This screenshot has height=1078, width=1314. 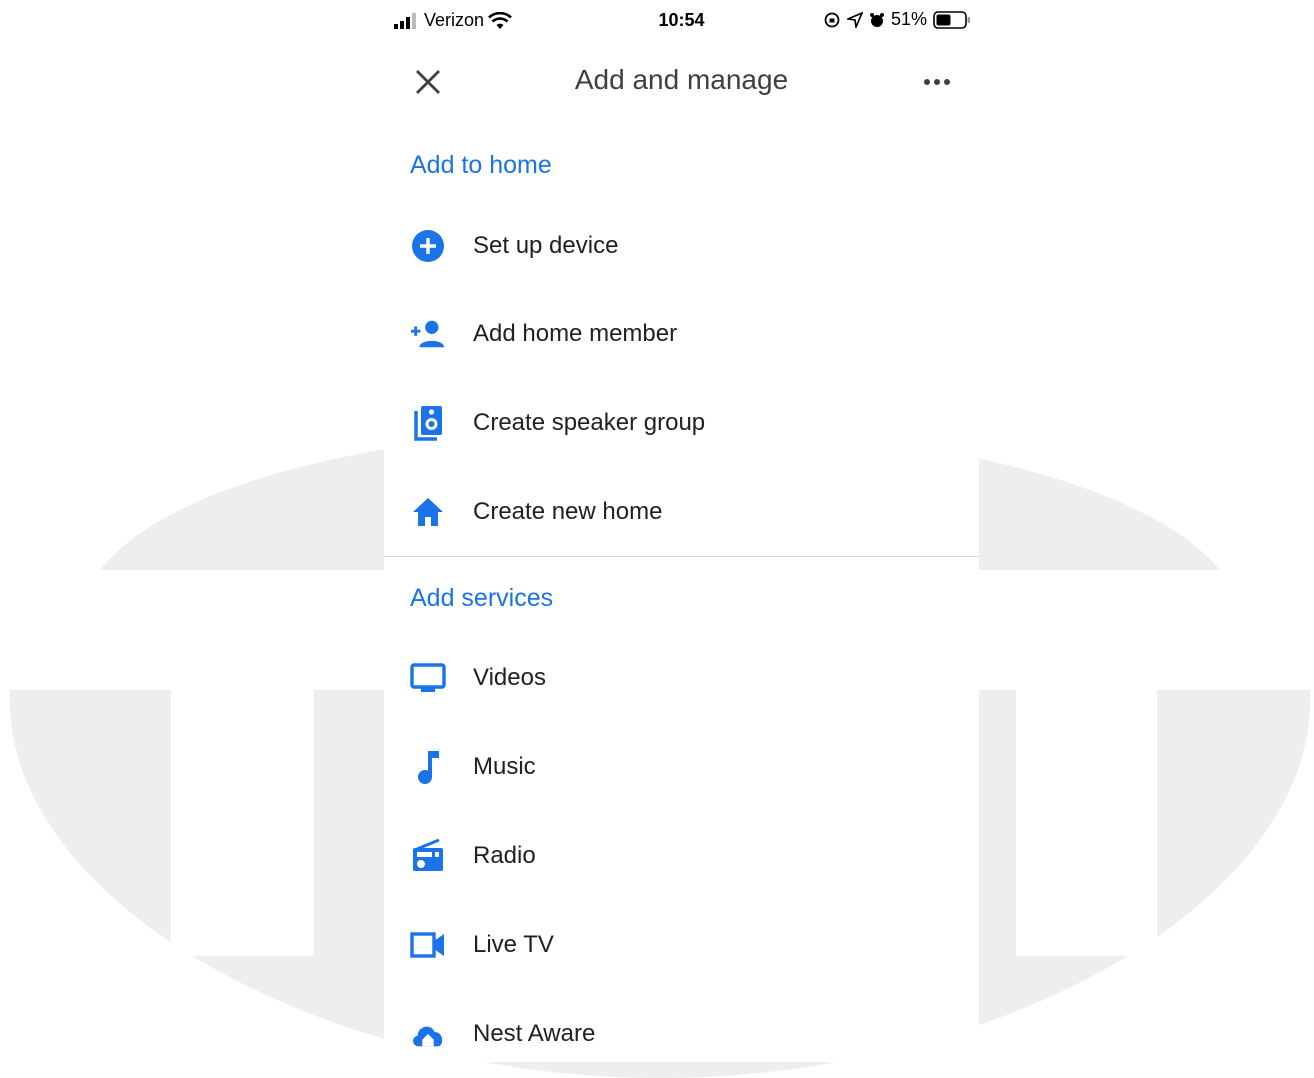 I want to click on more-options-button, so click(x=937, y=82).